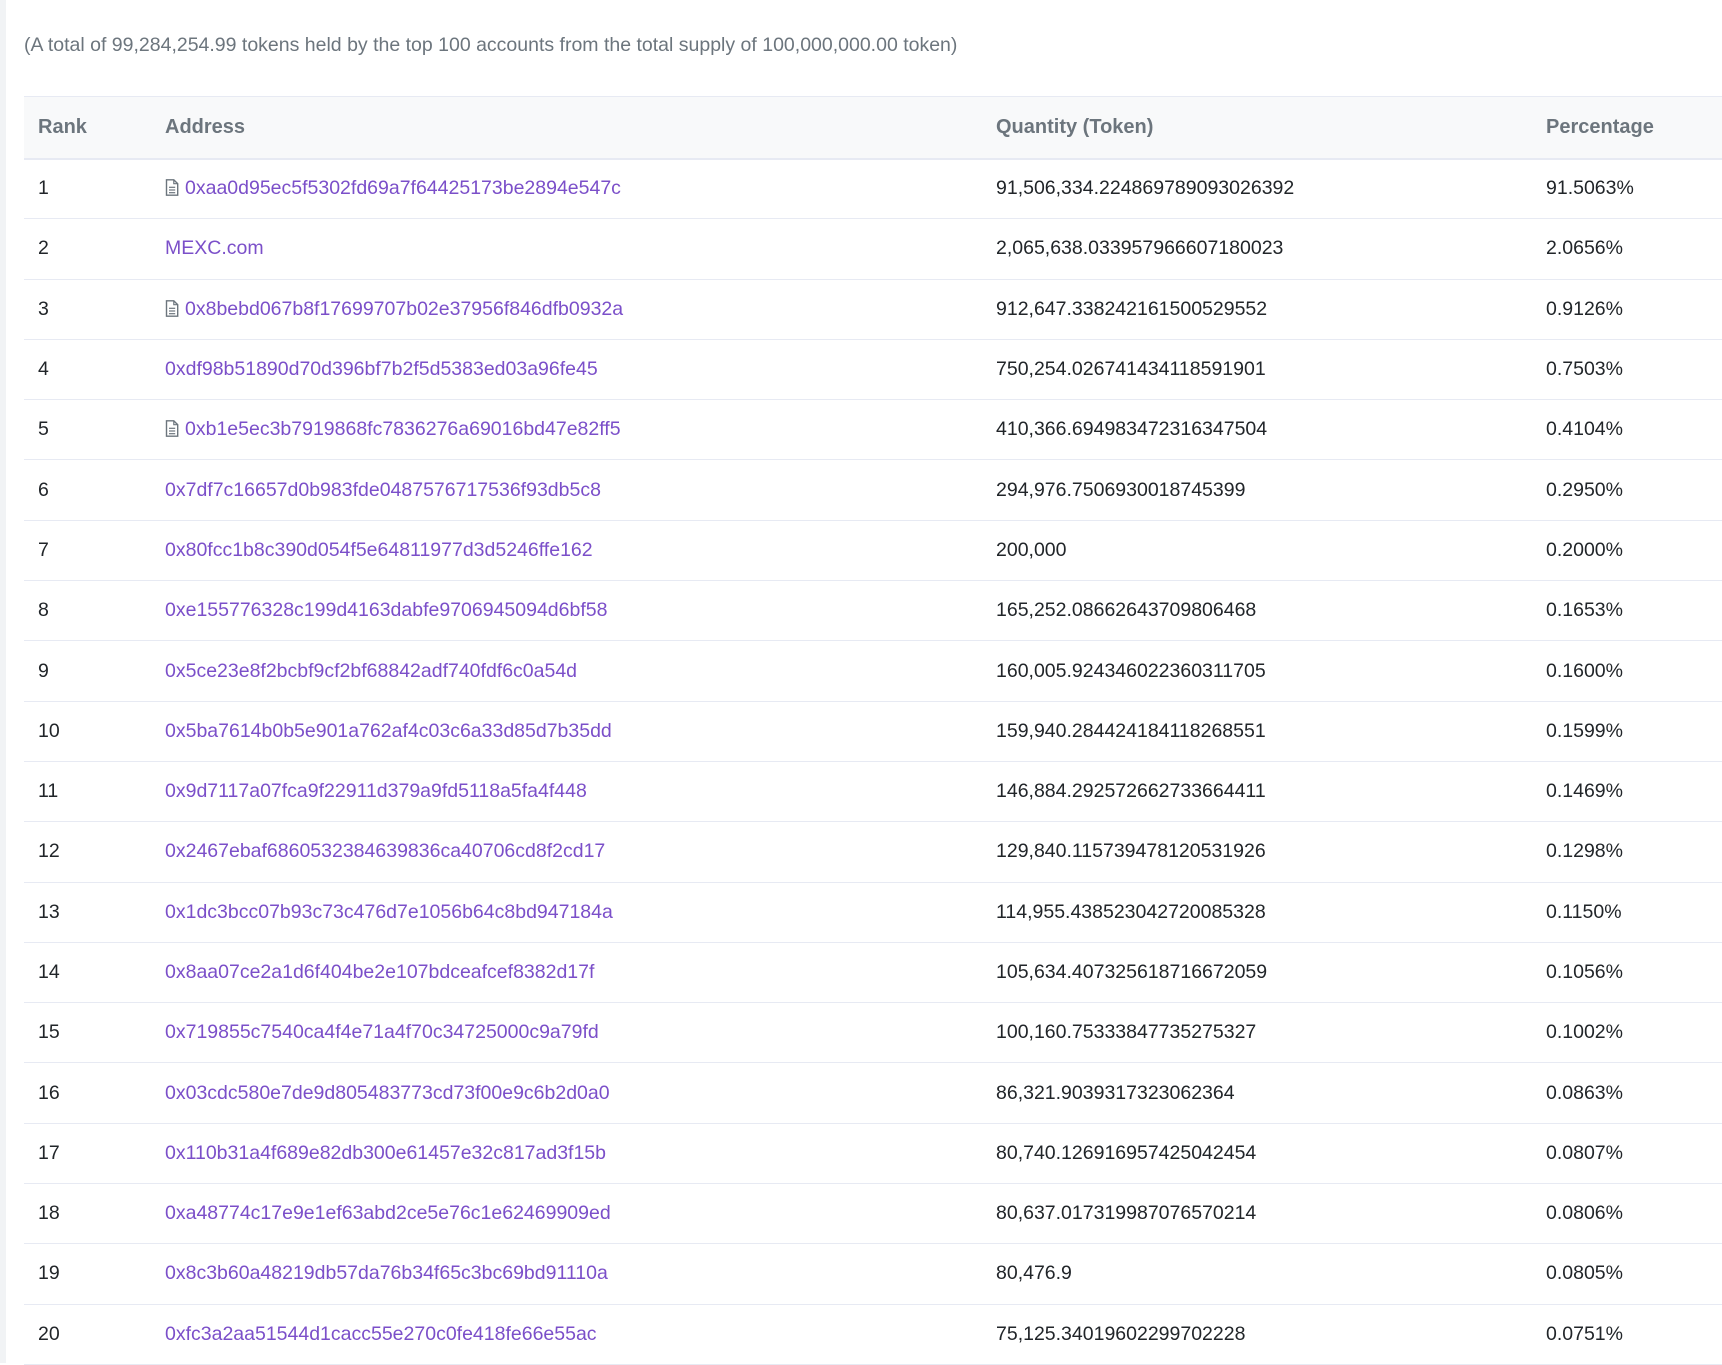 The height and width of the screenshot is (1365, 1722). I want to click on percentage-value: 0.0863%, so click(1584, 1092).